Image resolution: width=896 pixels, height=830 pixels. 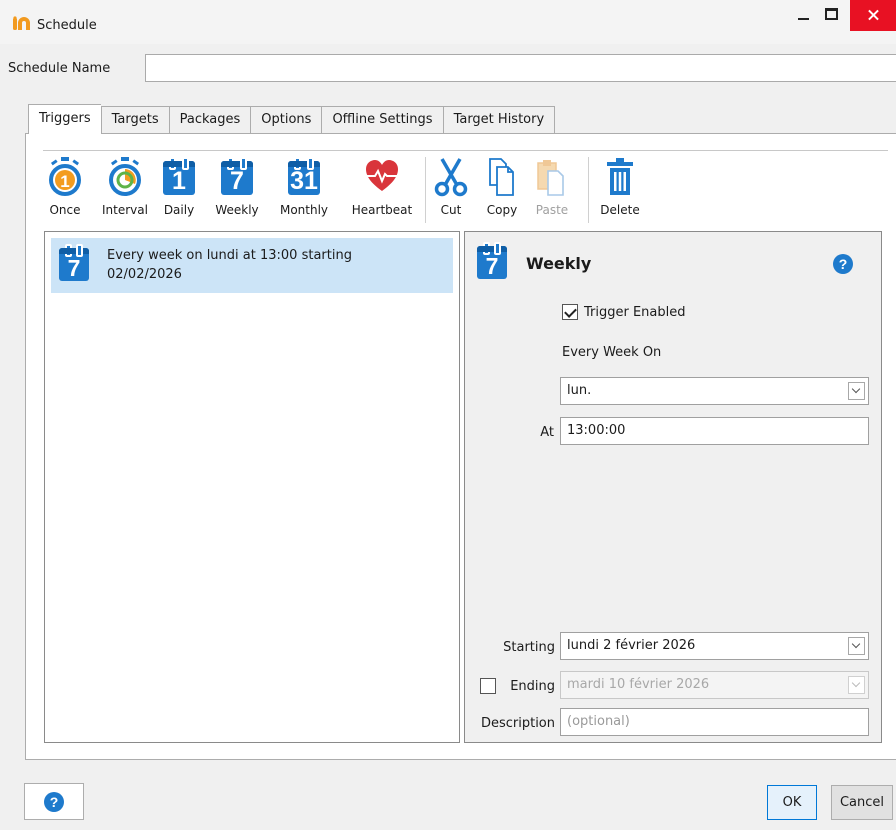 I want to click on paste-button: Paste, so click(x=552, y=193).